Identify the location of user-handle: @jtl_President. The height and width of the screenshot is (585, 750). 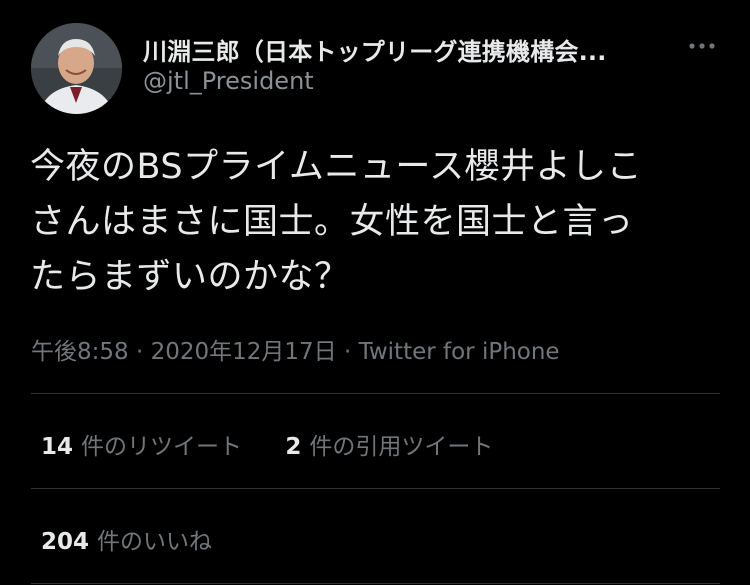
(228, 81).